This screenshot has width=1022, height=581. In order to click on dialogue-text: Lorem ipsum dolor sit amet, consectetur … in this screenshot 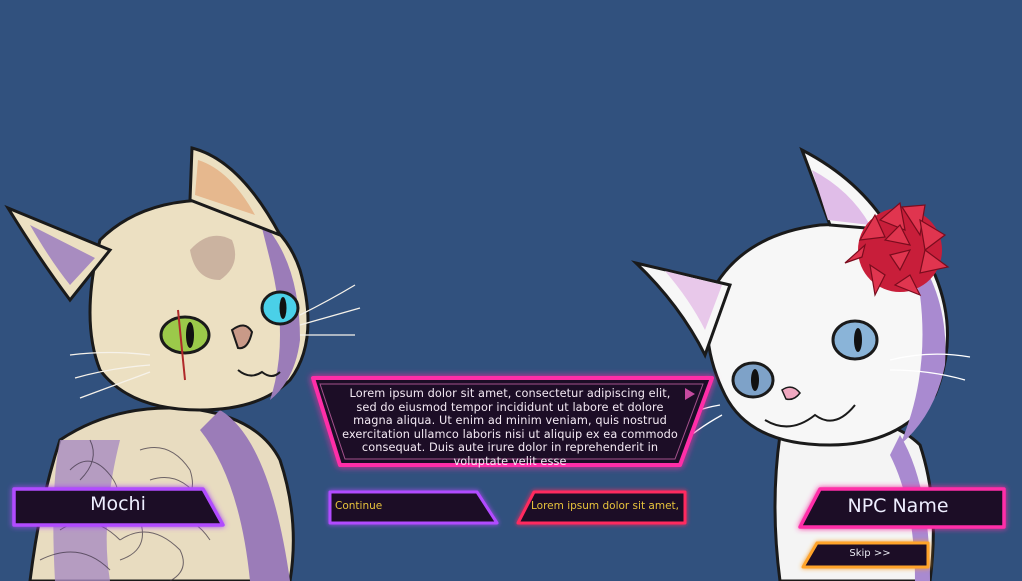, I will do `click(510, 427)`.